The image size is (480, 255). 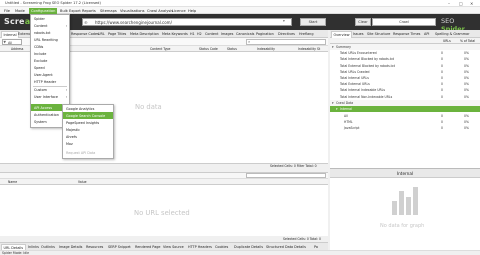 I want to click on menu-item-http-header: HTTP Header, so click(x=50, y=81).